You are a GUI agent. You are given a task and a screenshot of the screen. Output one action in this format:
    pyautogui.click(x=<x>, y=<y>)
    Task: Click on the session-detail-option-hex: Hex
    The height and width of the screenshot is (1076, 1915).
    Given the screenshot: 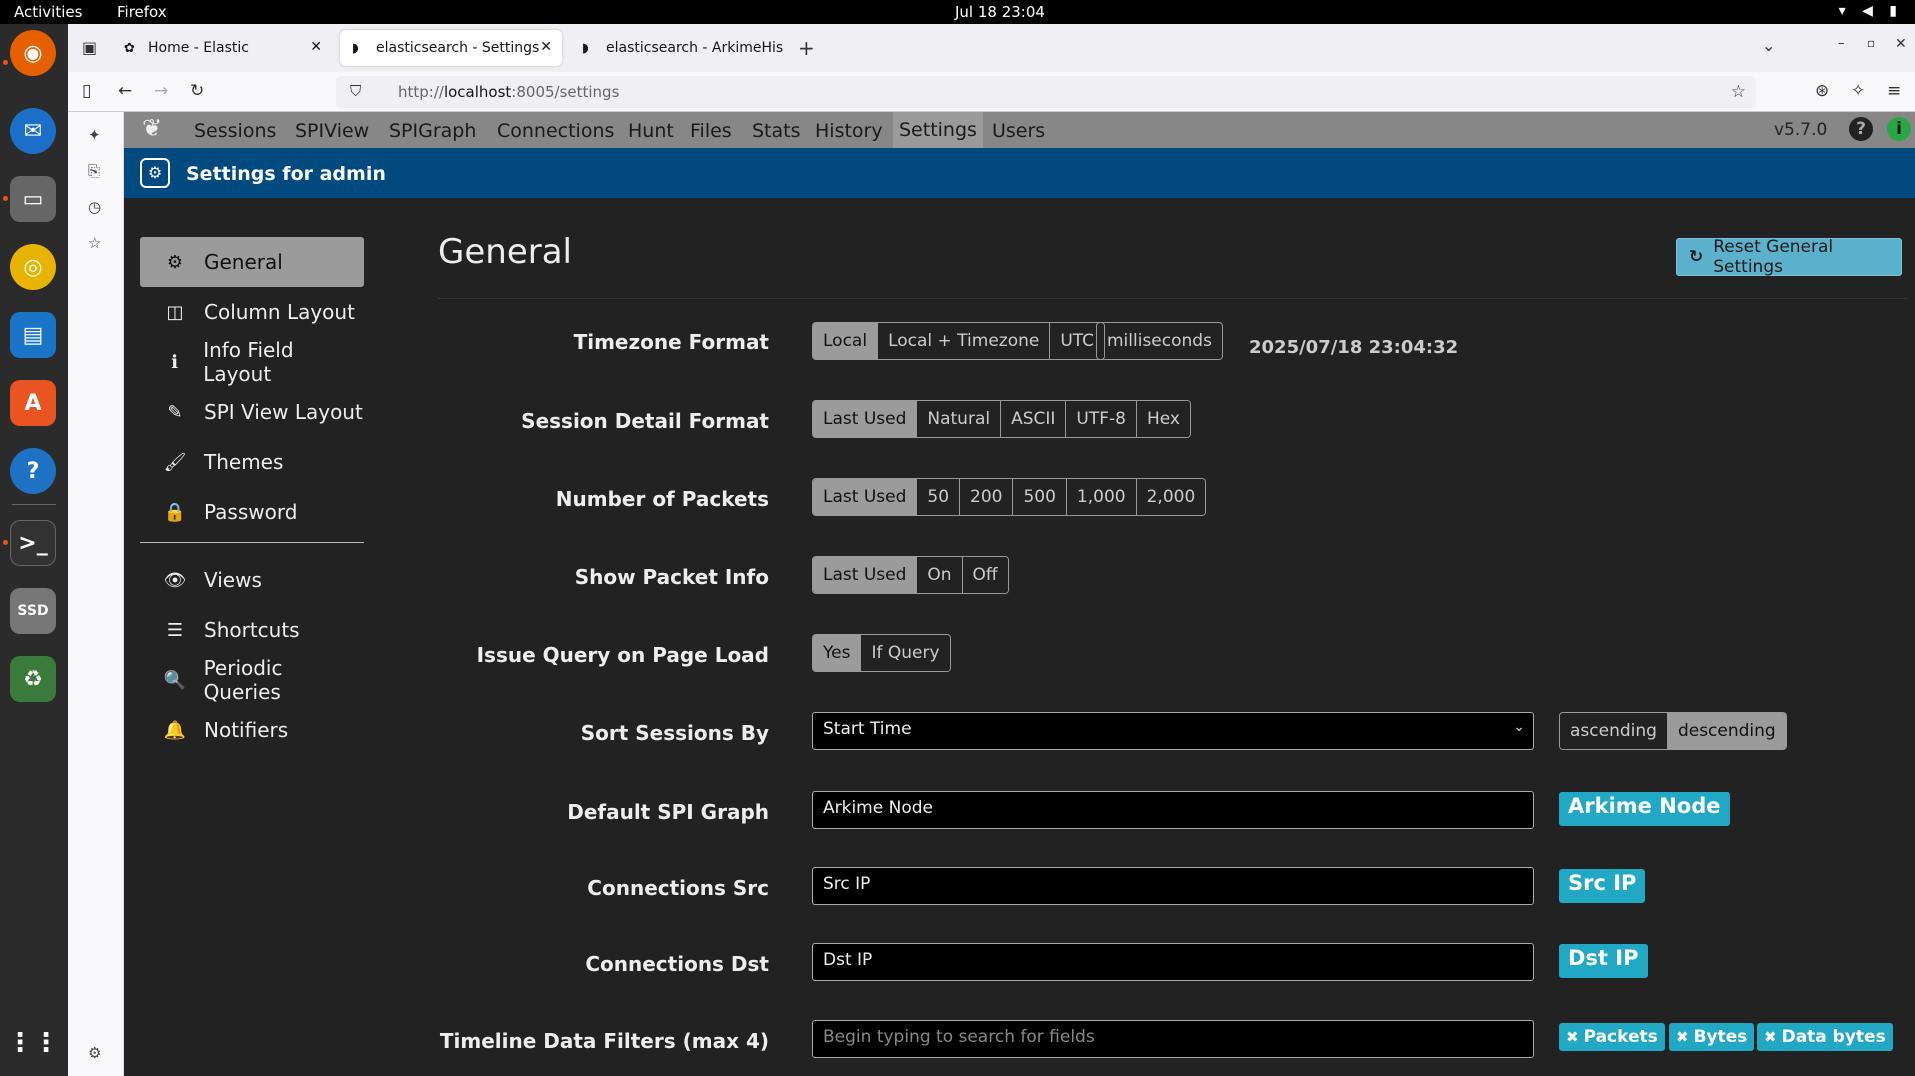 What is the action you would take?
    pyautogui.click(x=1163, y=419)
    